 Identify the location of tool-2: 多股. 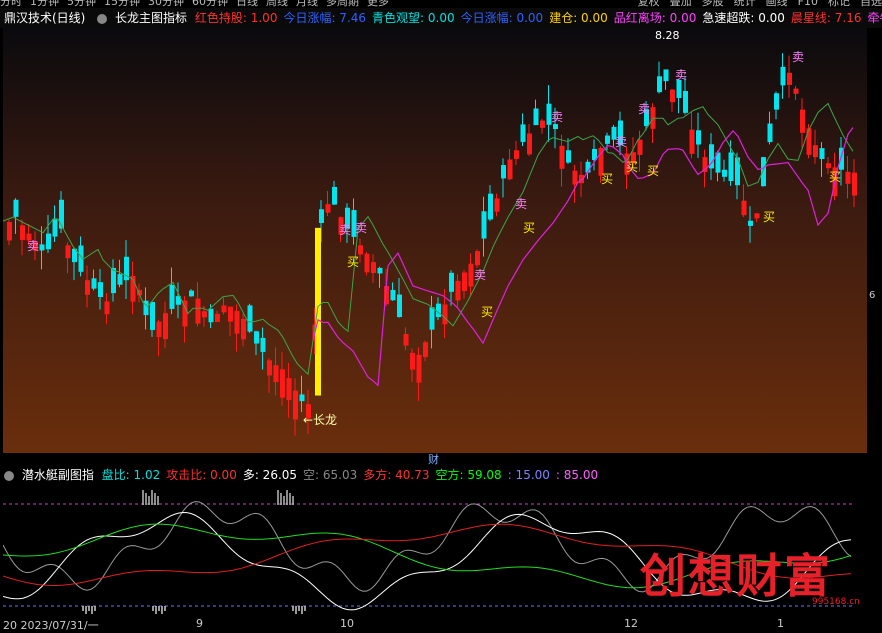
(713, 4).